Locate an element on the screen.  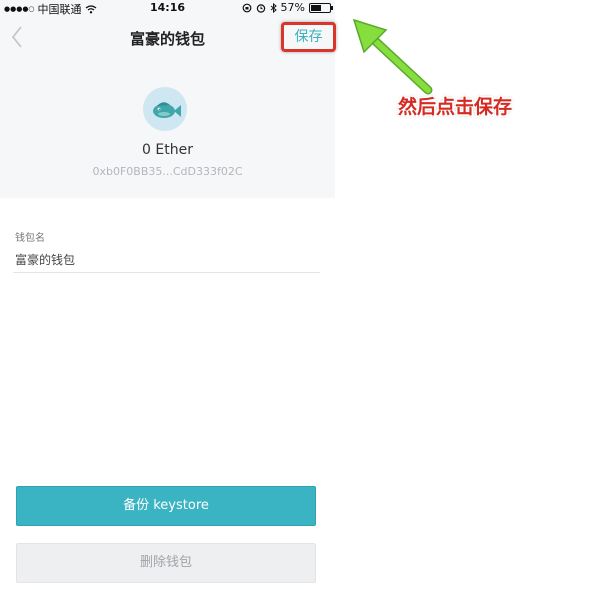
save-button: 保存 is located at coordinates (308, 37).